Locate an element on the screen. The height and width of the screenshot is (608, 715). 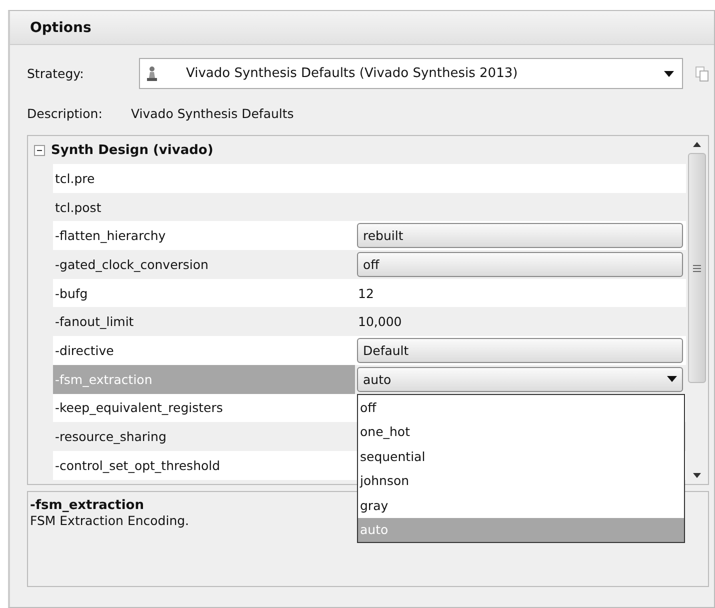
dropdown-option: sequential is located at coordinates (521, 456).